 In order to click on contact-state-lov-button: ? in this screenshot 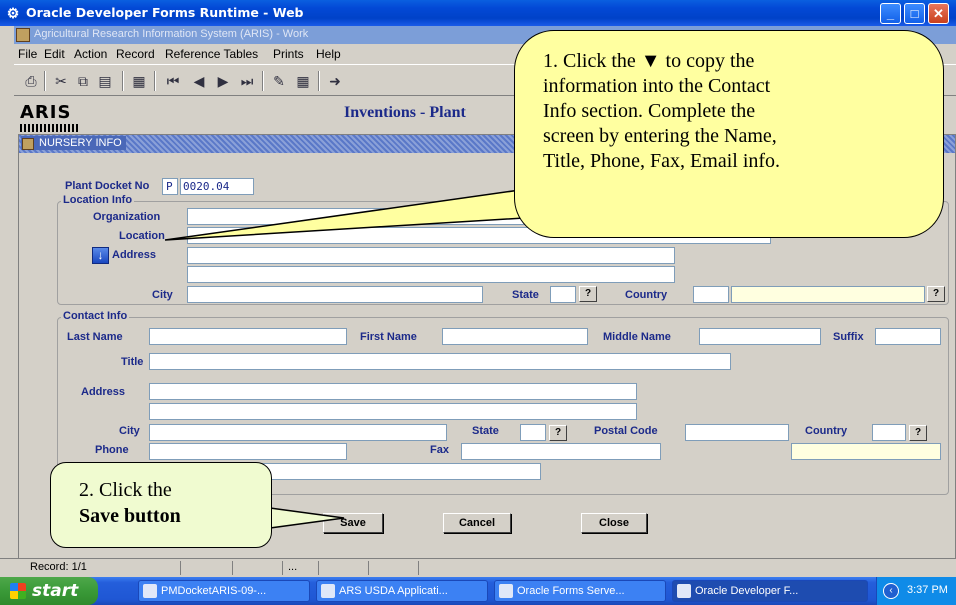, I will do `click(558, 433)`.